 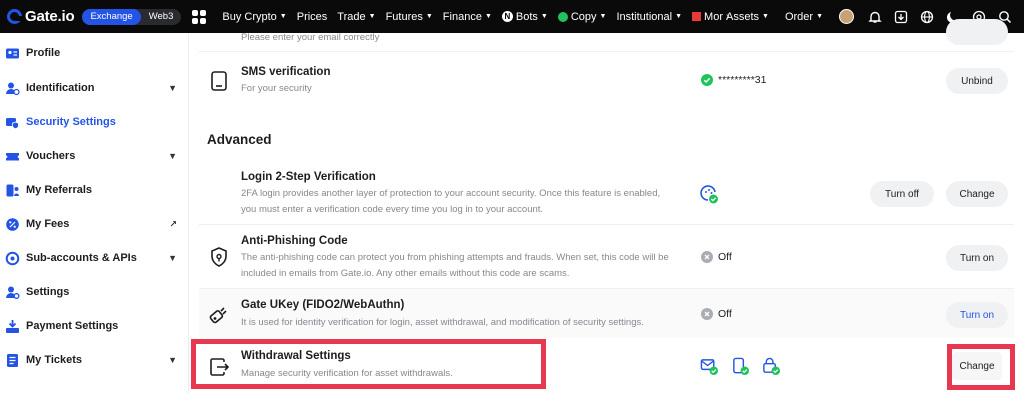 I want to click on avatar, so click(x=846, y=16).